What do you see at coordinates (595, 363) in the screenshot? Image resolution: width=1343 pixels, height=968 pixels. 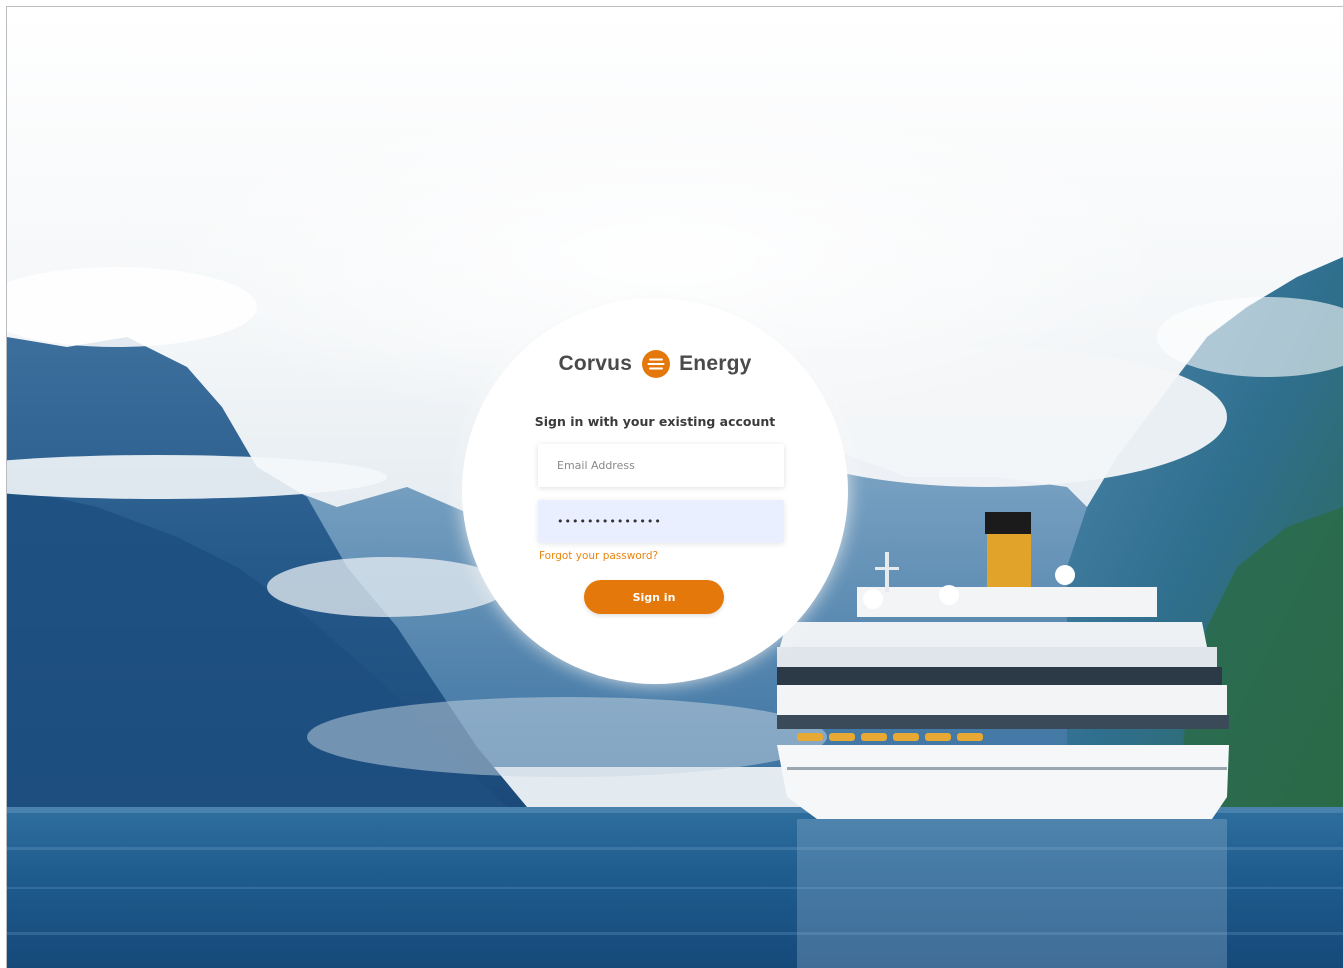 I see `logo-word-left: Corvus` at bounding box center [595, 363].